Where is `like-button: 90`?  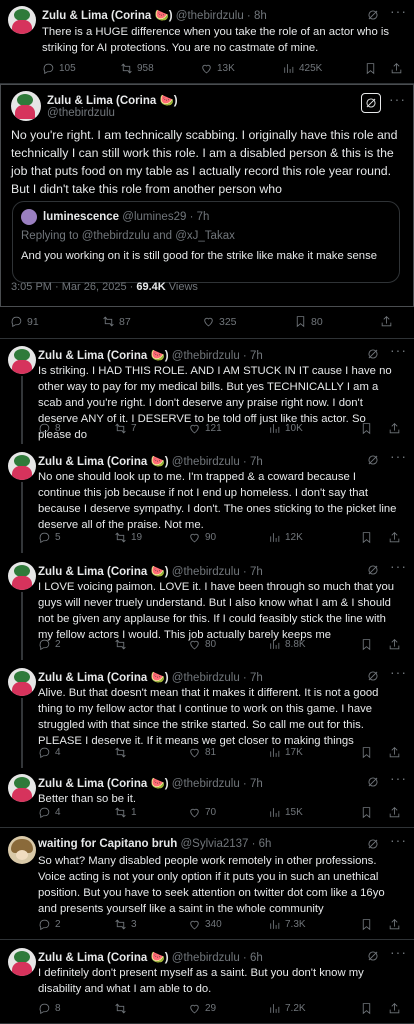
like-button: 90 is located at coordinates (202, 537).